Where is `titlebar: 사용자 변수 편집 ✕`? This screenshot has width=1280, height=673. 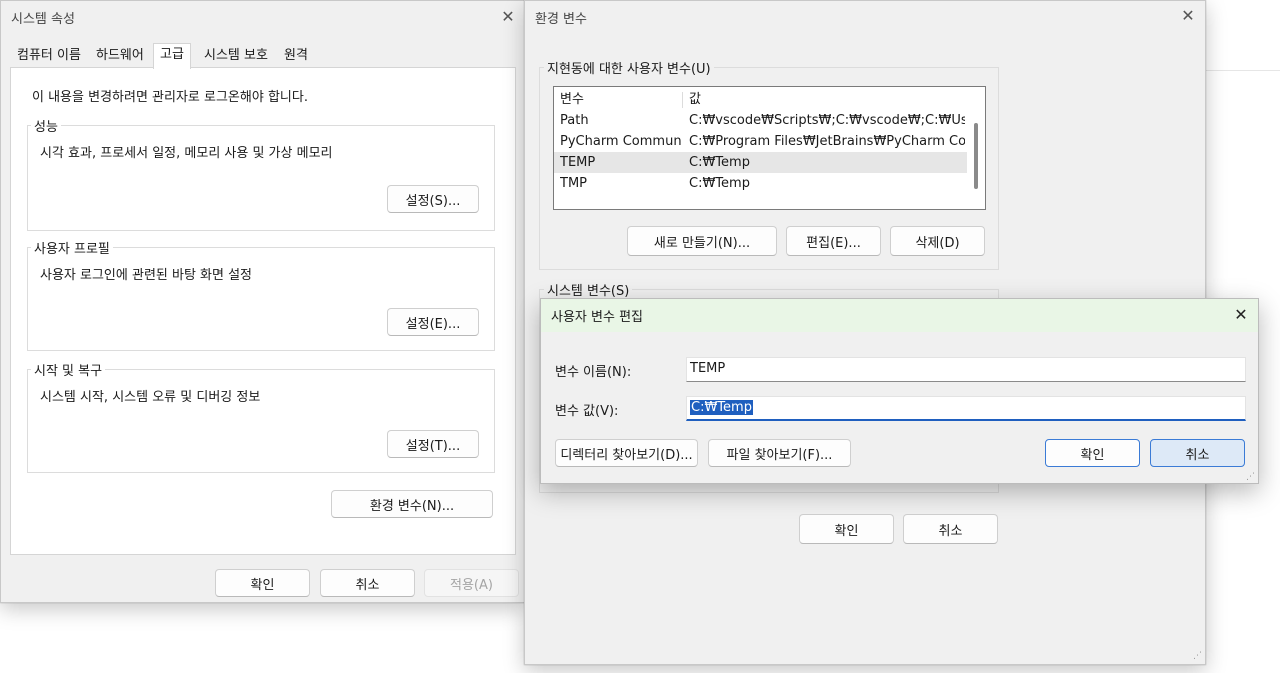 titlebar: 사용자 변수 편집 ✕ is located at coordinates (899, 315).